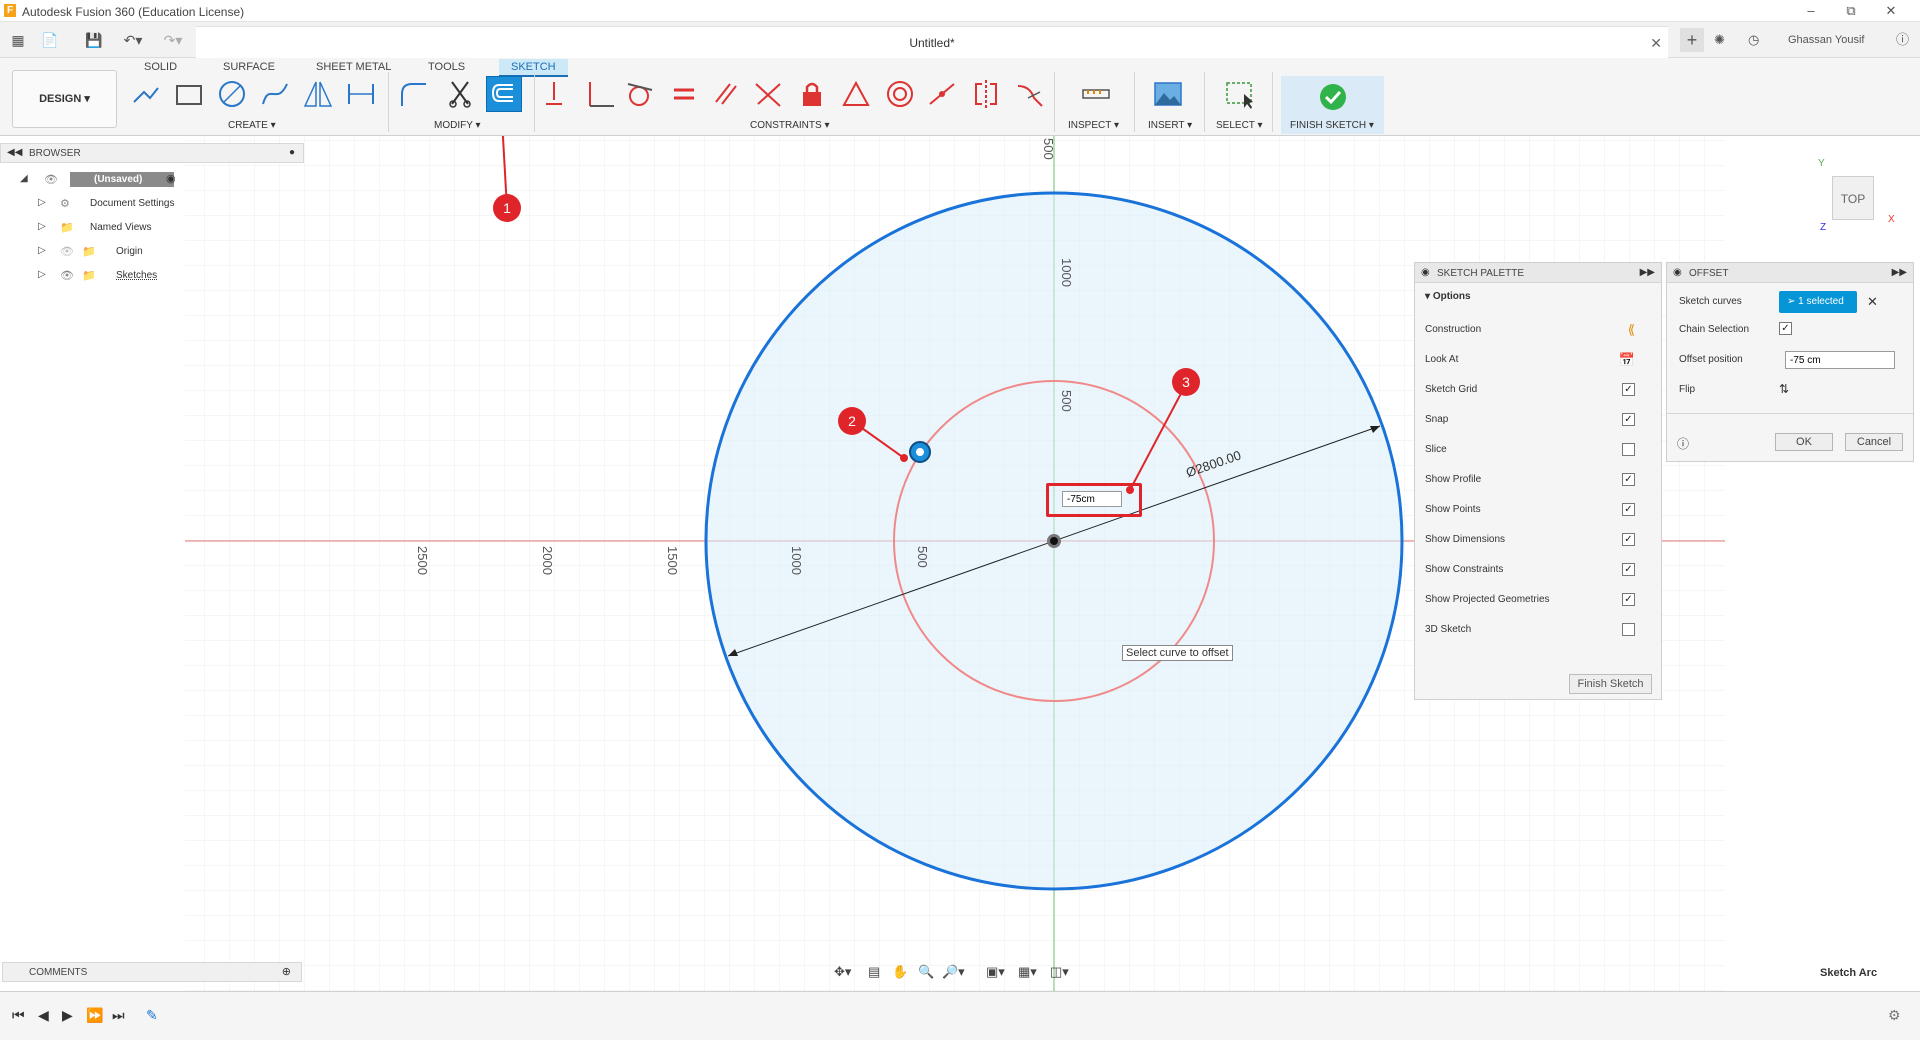 The height and width of the screenshot is (1040, 1920). What do you see at coordinates (50, 50) in the screenshot?
I see `file-menu-icon: 📄▾` at bounding box center [50, 50].